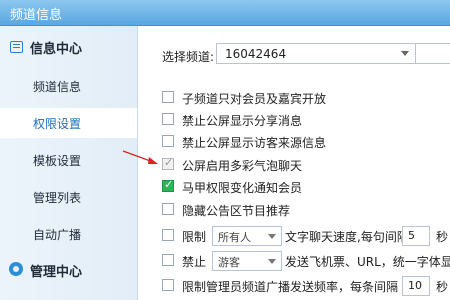 This screenshot has height=300, width=450. Describe the element at coordinates (140, 157) in the screenshot. I see `annotation-arrow-icon` at that location.